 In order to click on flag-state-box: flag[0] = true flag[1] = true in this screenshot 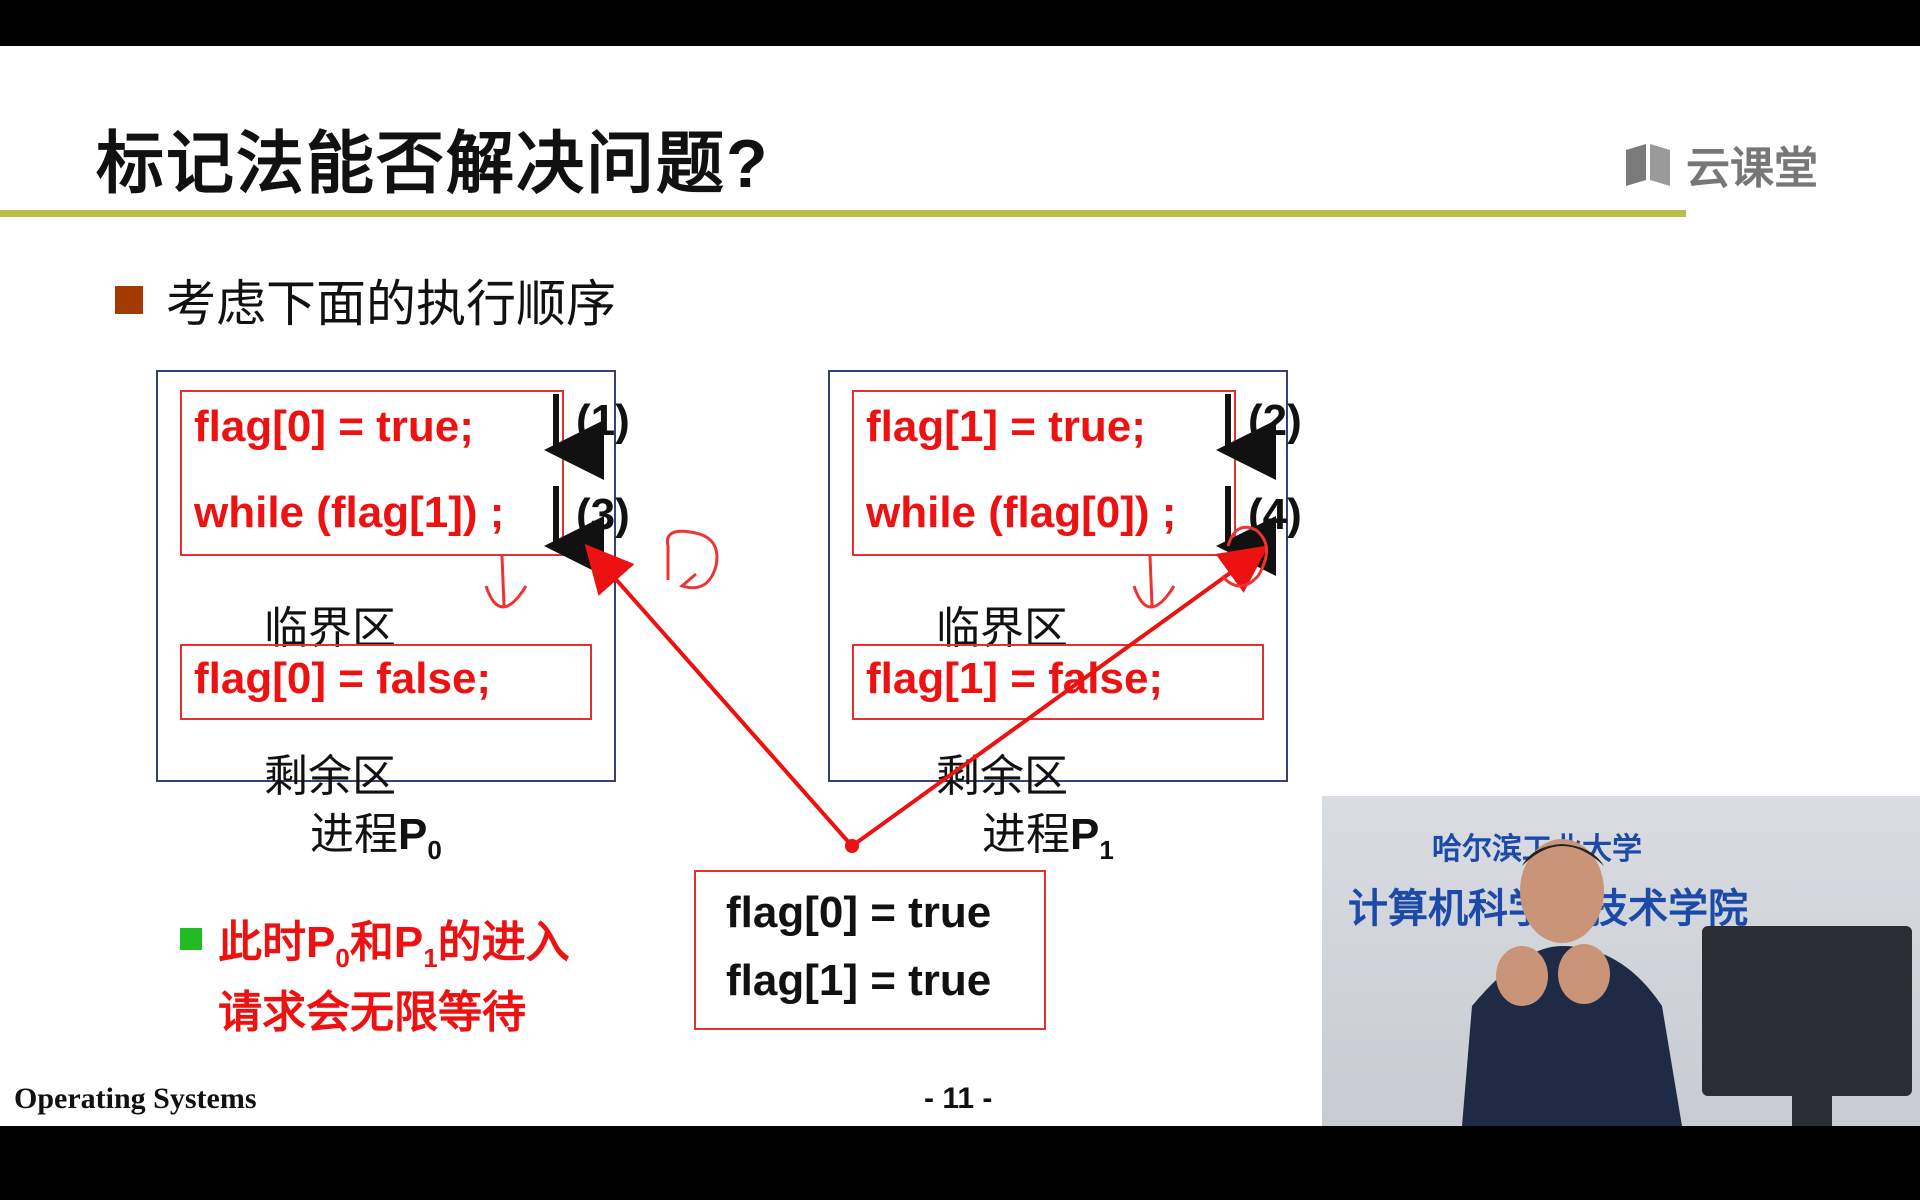, I will do `click(870, 950)`.